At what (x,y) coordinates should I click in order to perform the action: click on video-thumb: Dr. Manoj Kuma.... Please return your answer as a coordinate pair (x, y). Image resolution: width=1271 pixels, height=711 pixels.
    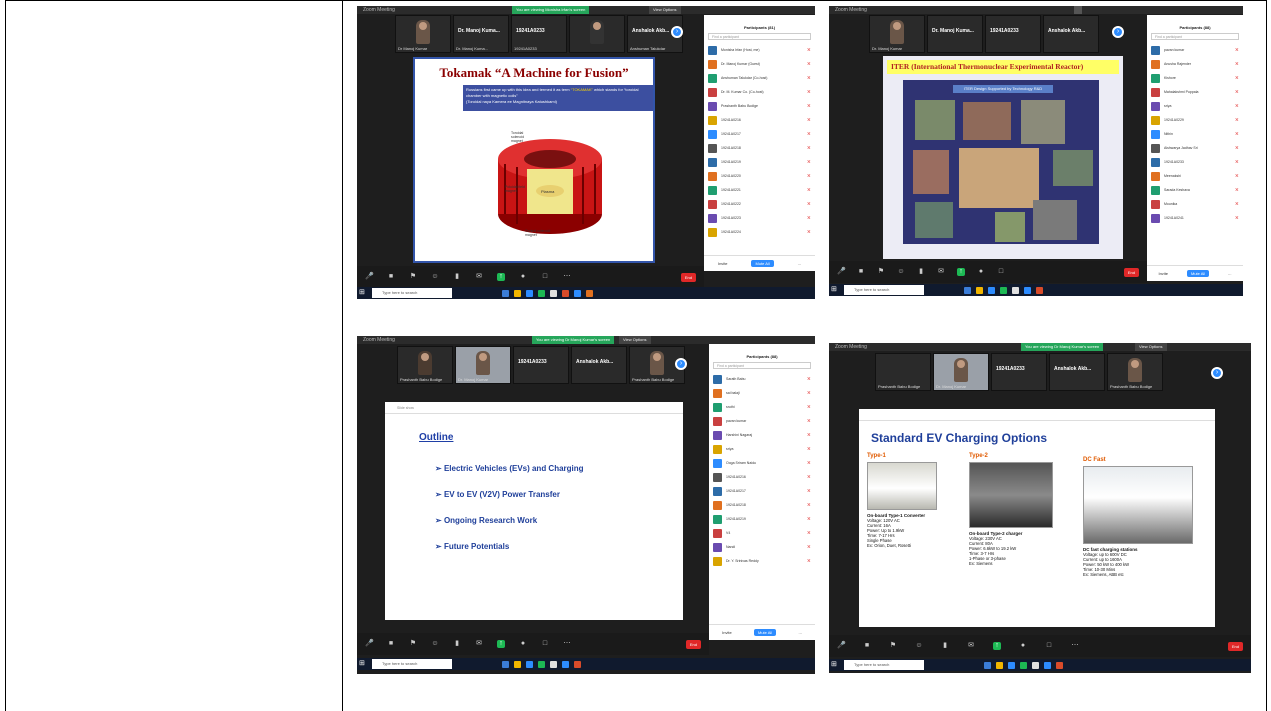
    Looking at the image, I should click on (955, 34).